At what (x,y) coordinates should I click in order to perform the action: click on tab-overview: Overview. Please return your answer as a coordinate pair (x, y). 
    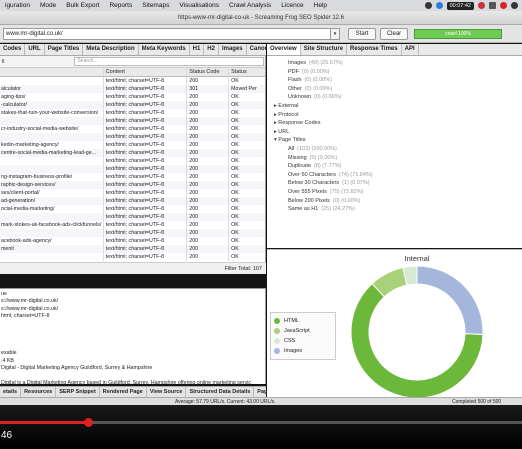
    Looking at the image, I should click on (284, 49).